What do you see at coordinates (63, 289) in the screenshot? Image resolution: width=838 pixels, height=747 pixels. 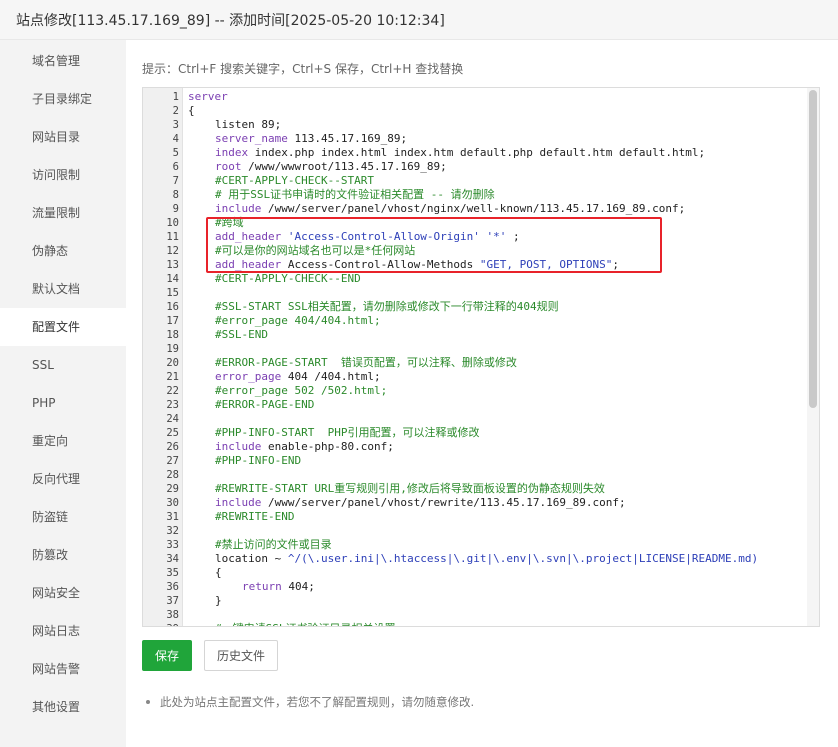 I see `sidebar-item: 默认文档` at bounding box center [63, 289].